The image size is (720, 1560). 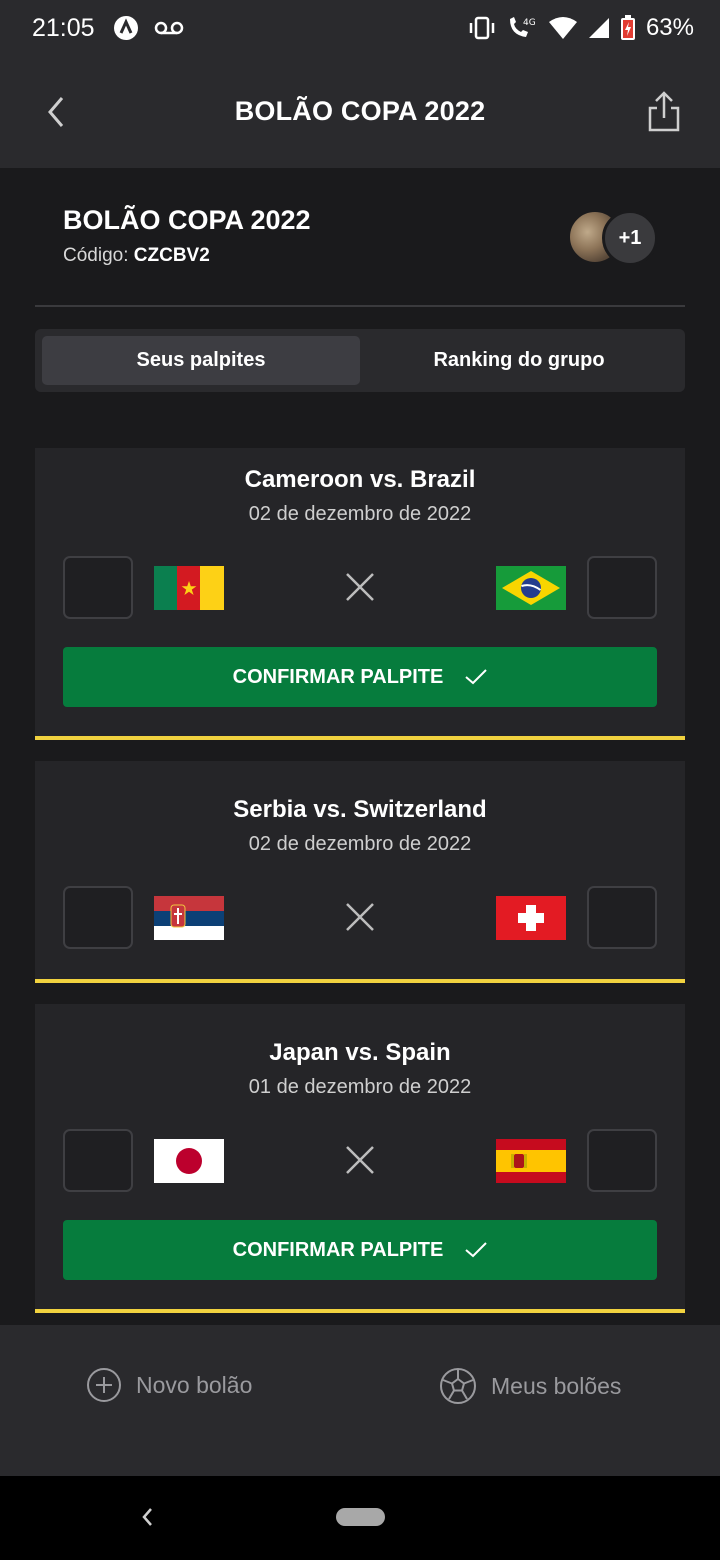 What do you see at coordinates (669, 27) in the screenshot?
I see `battery-percent: 63%` at bounding box center [669, 27].